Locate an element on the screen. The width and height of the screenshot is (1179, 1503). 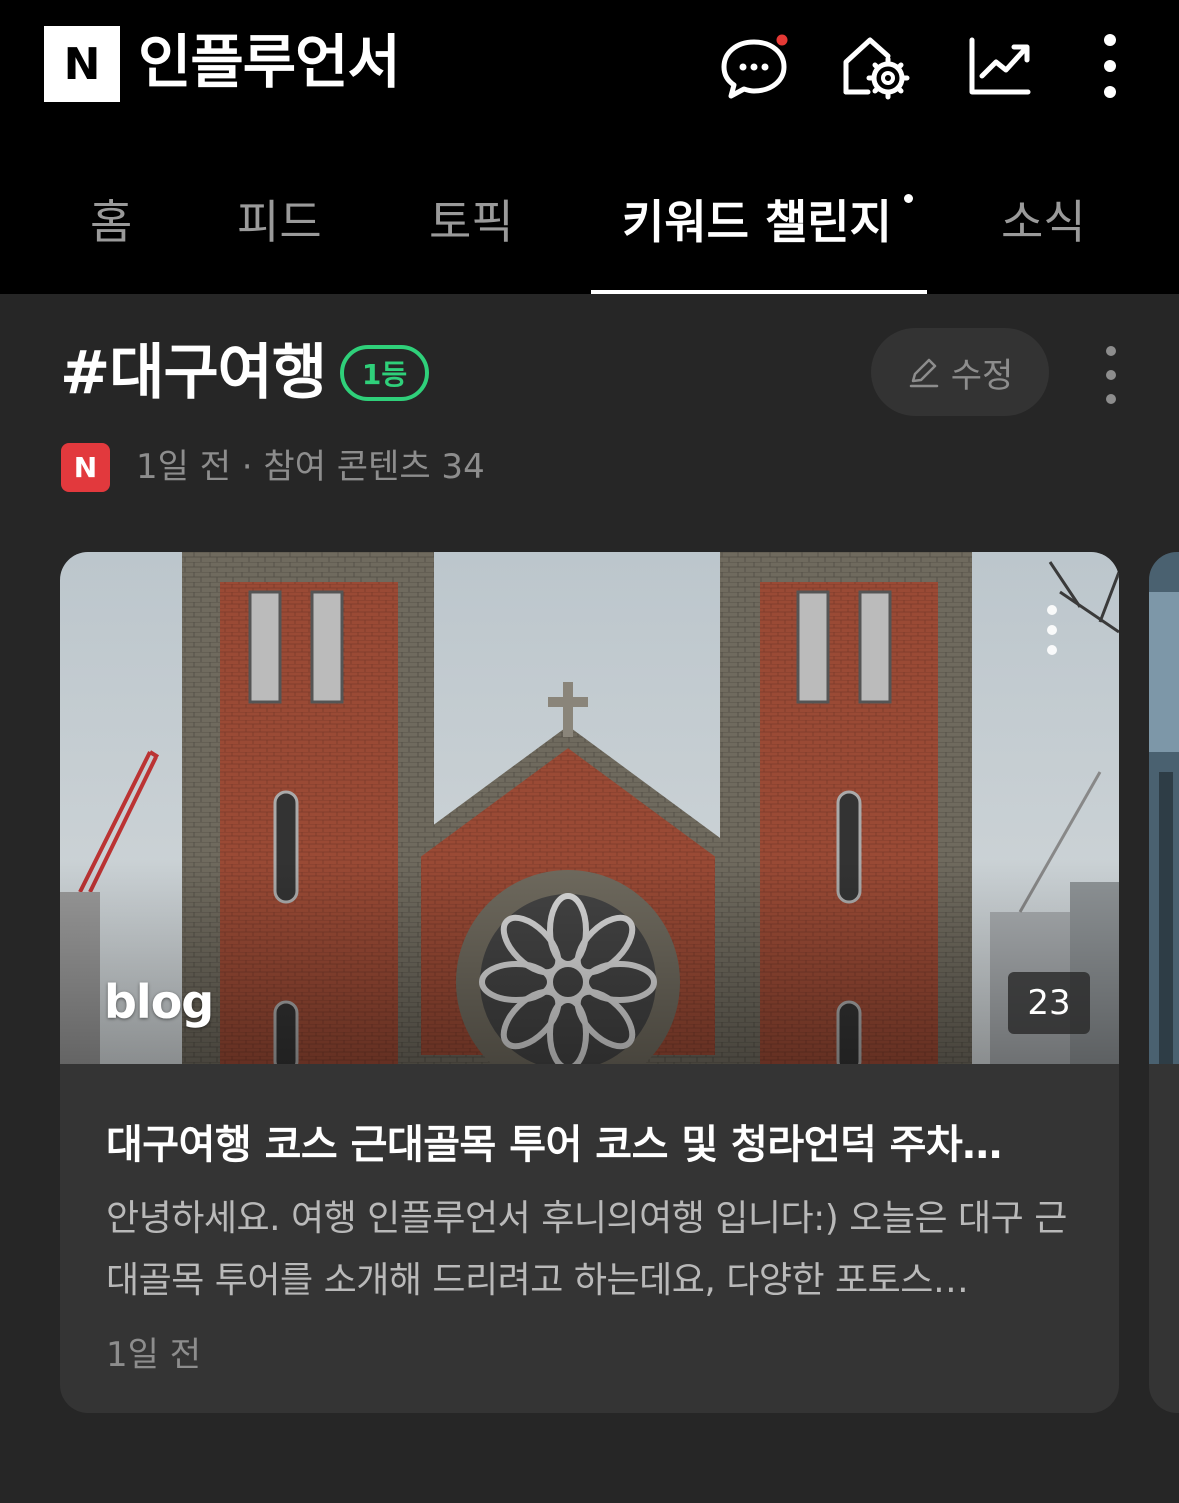
chat-icon is located at coordinates (754, 68).